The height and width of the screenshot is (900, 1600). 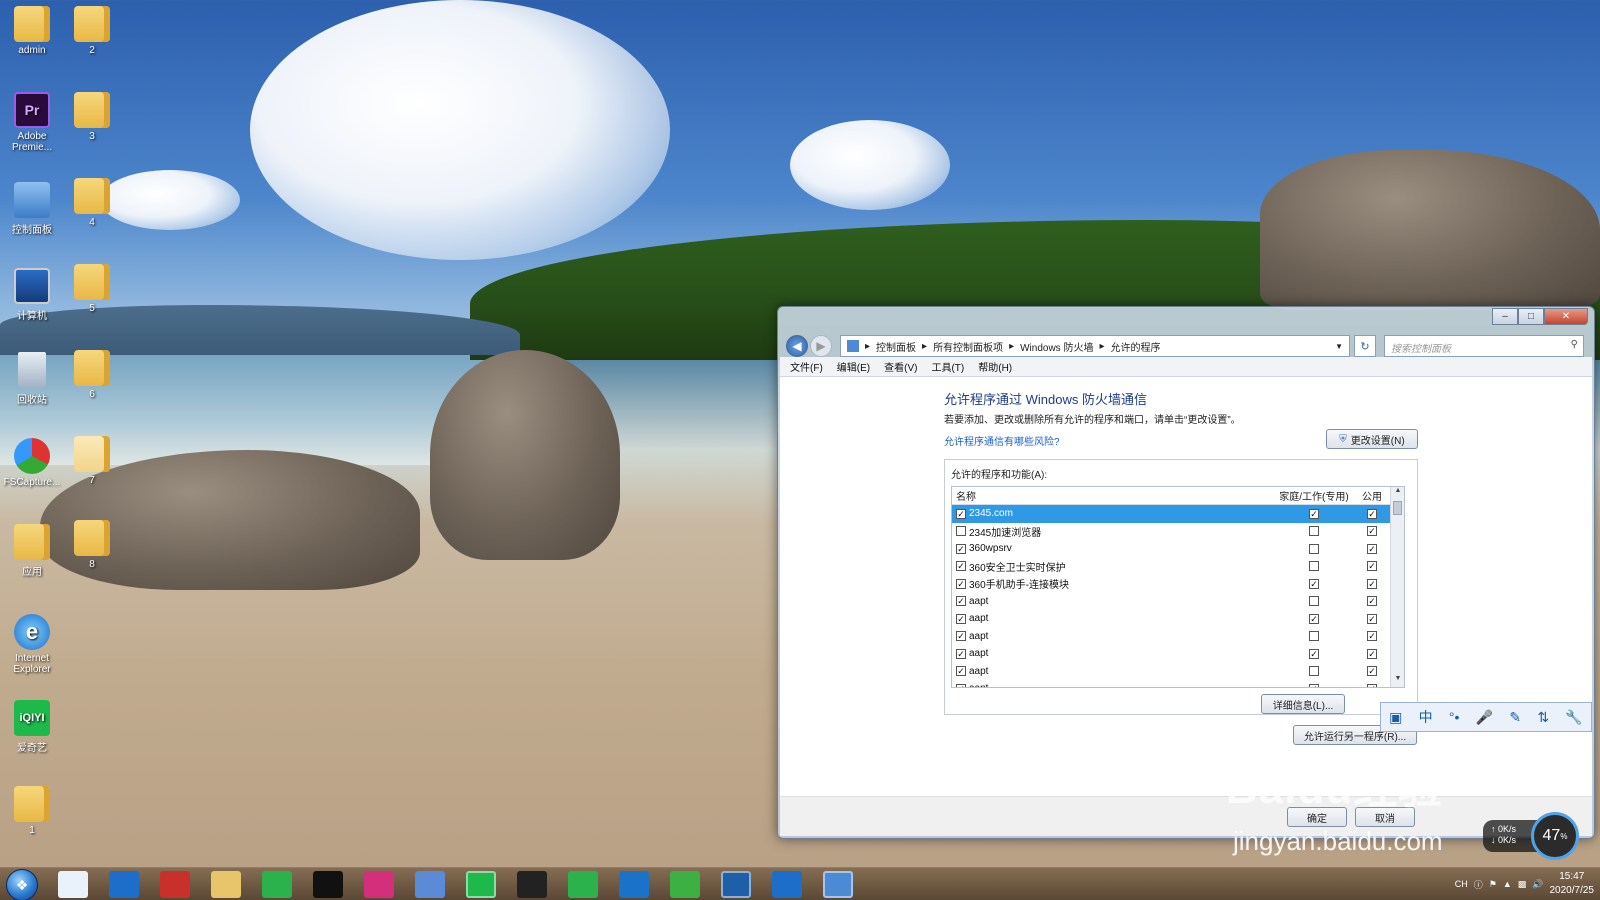 What do you see at coordinates (73, 884) in the screenshot?
I see `chrome-icon` at bounding box center [73, 884].